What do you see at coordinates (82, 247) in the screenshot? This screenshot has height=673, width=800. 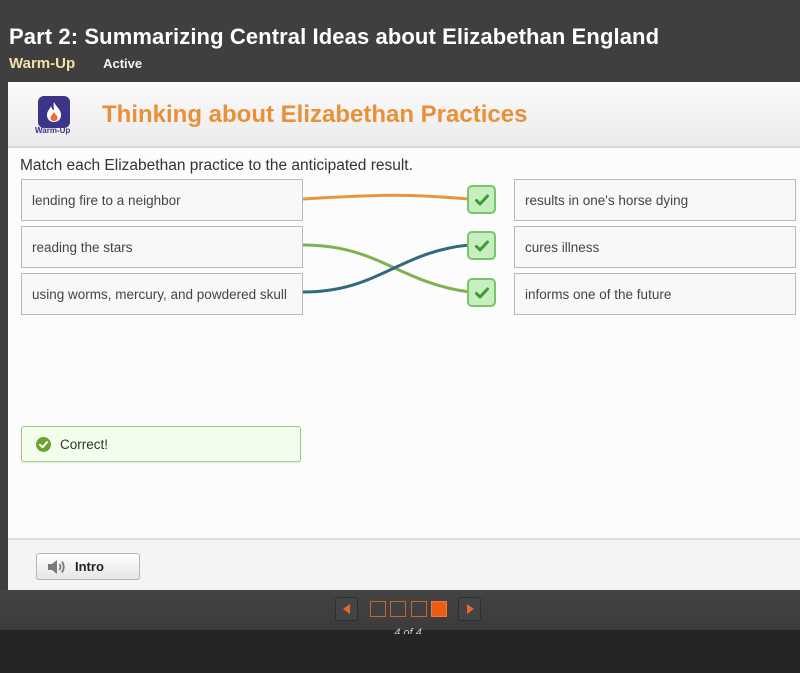 I see `practice-label: reading the stars` at bounding box center [82, 247].